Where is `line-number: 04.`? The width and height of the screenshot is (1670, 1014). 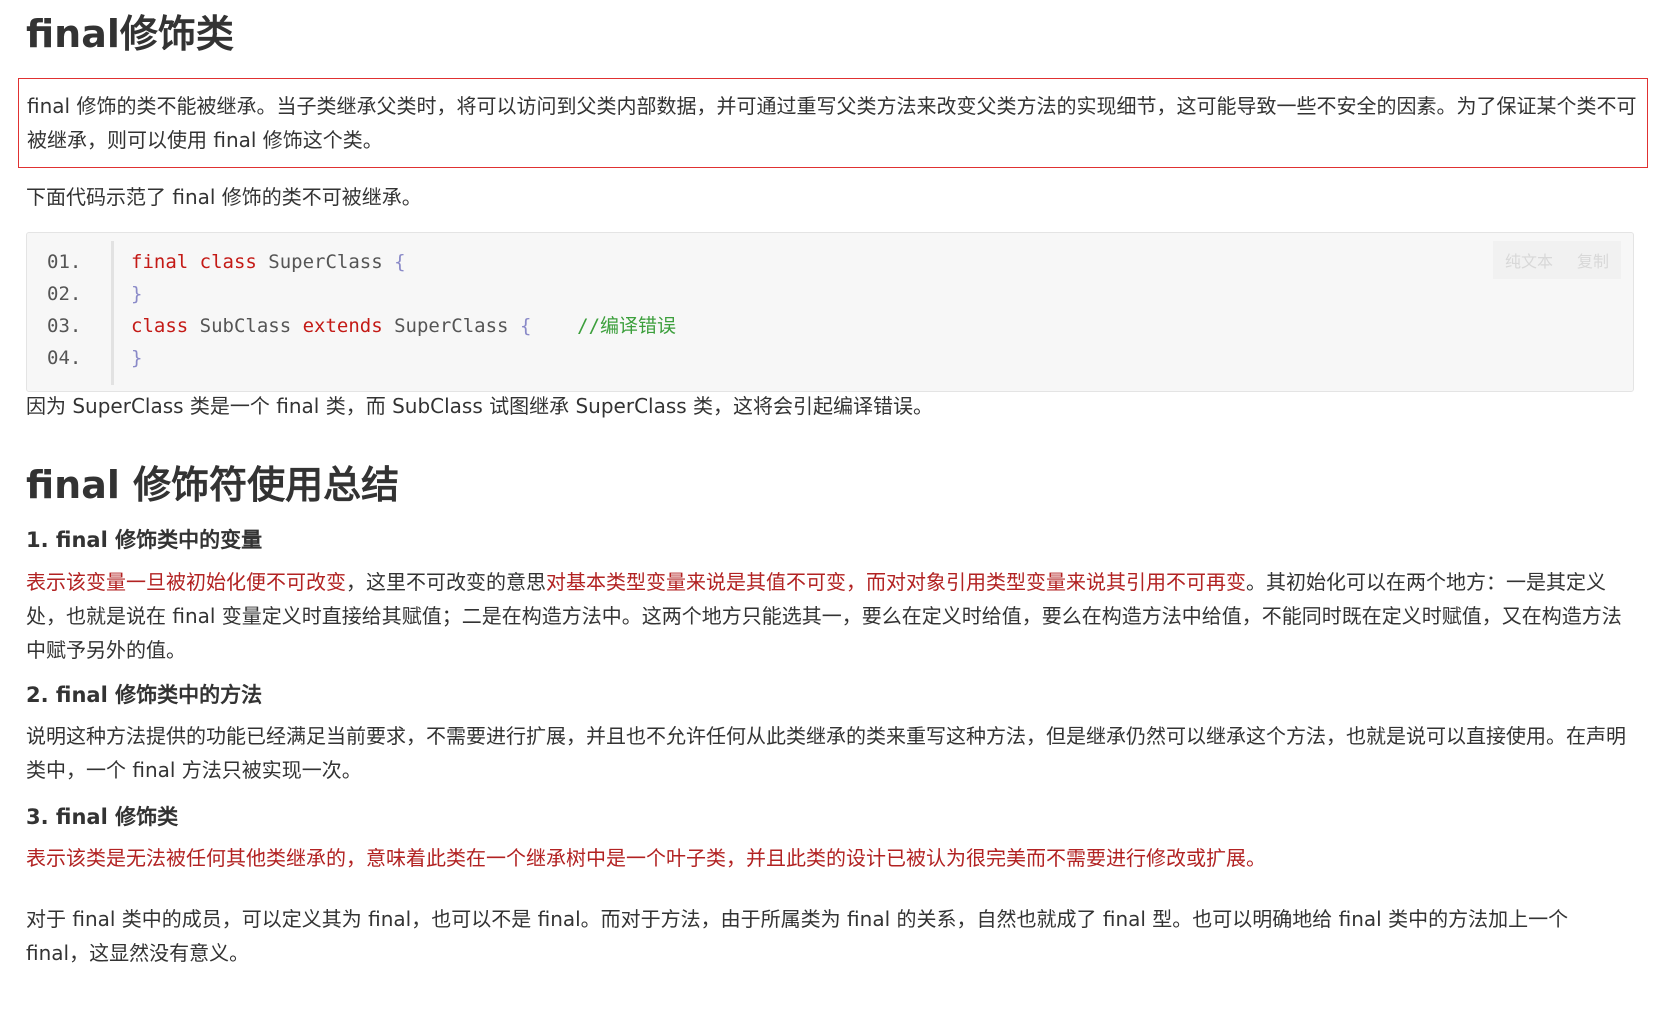 line-number: 04. is located at coordinates (64, 358).